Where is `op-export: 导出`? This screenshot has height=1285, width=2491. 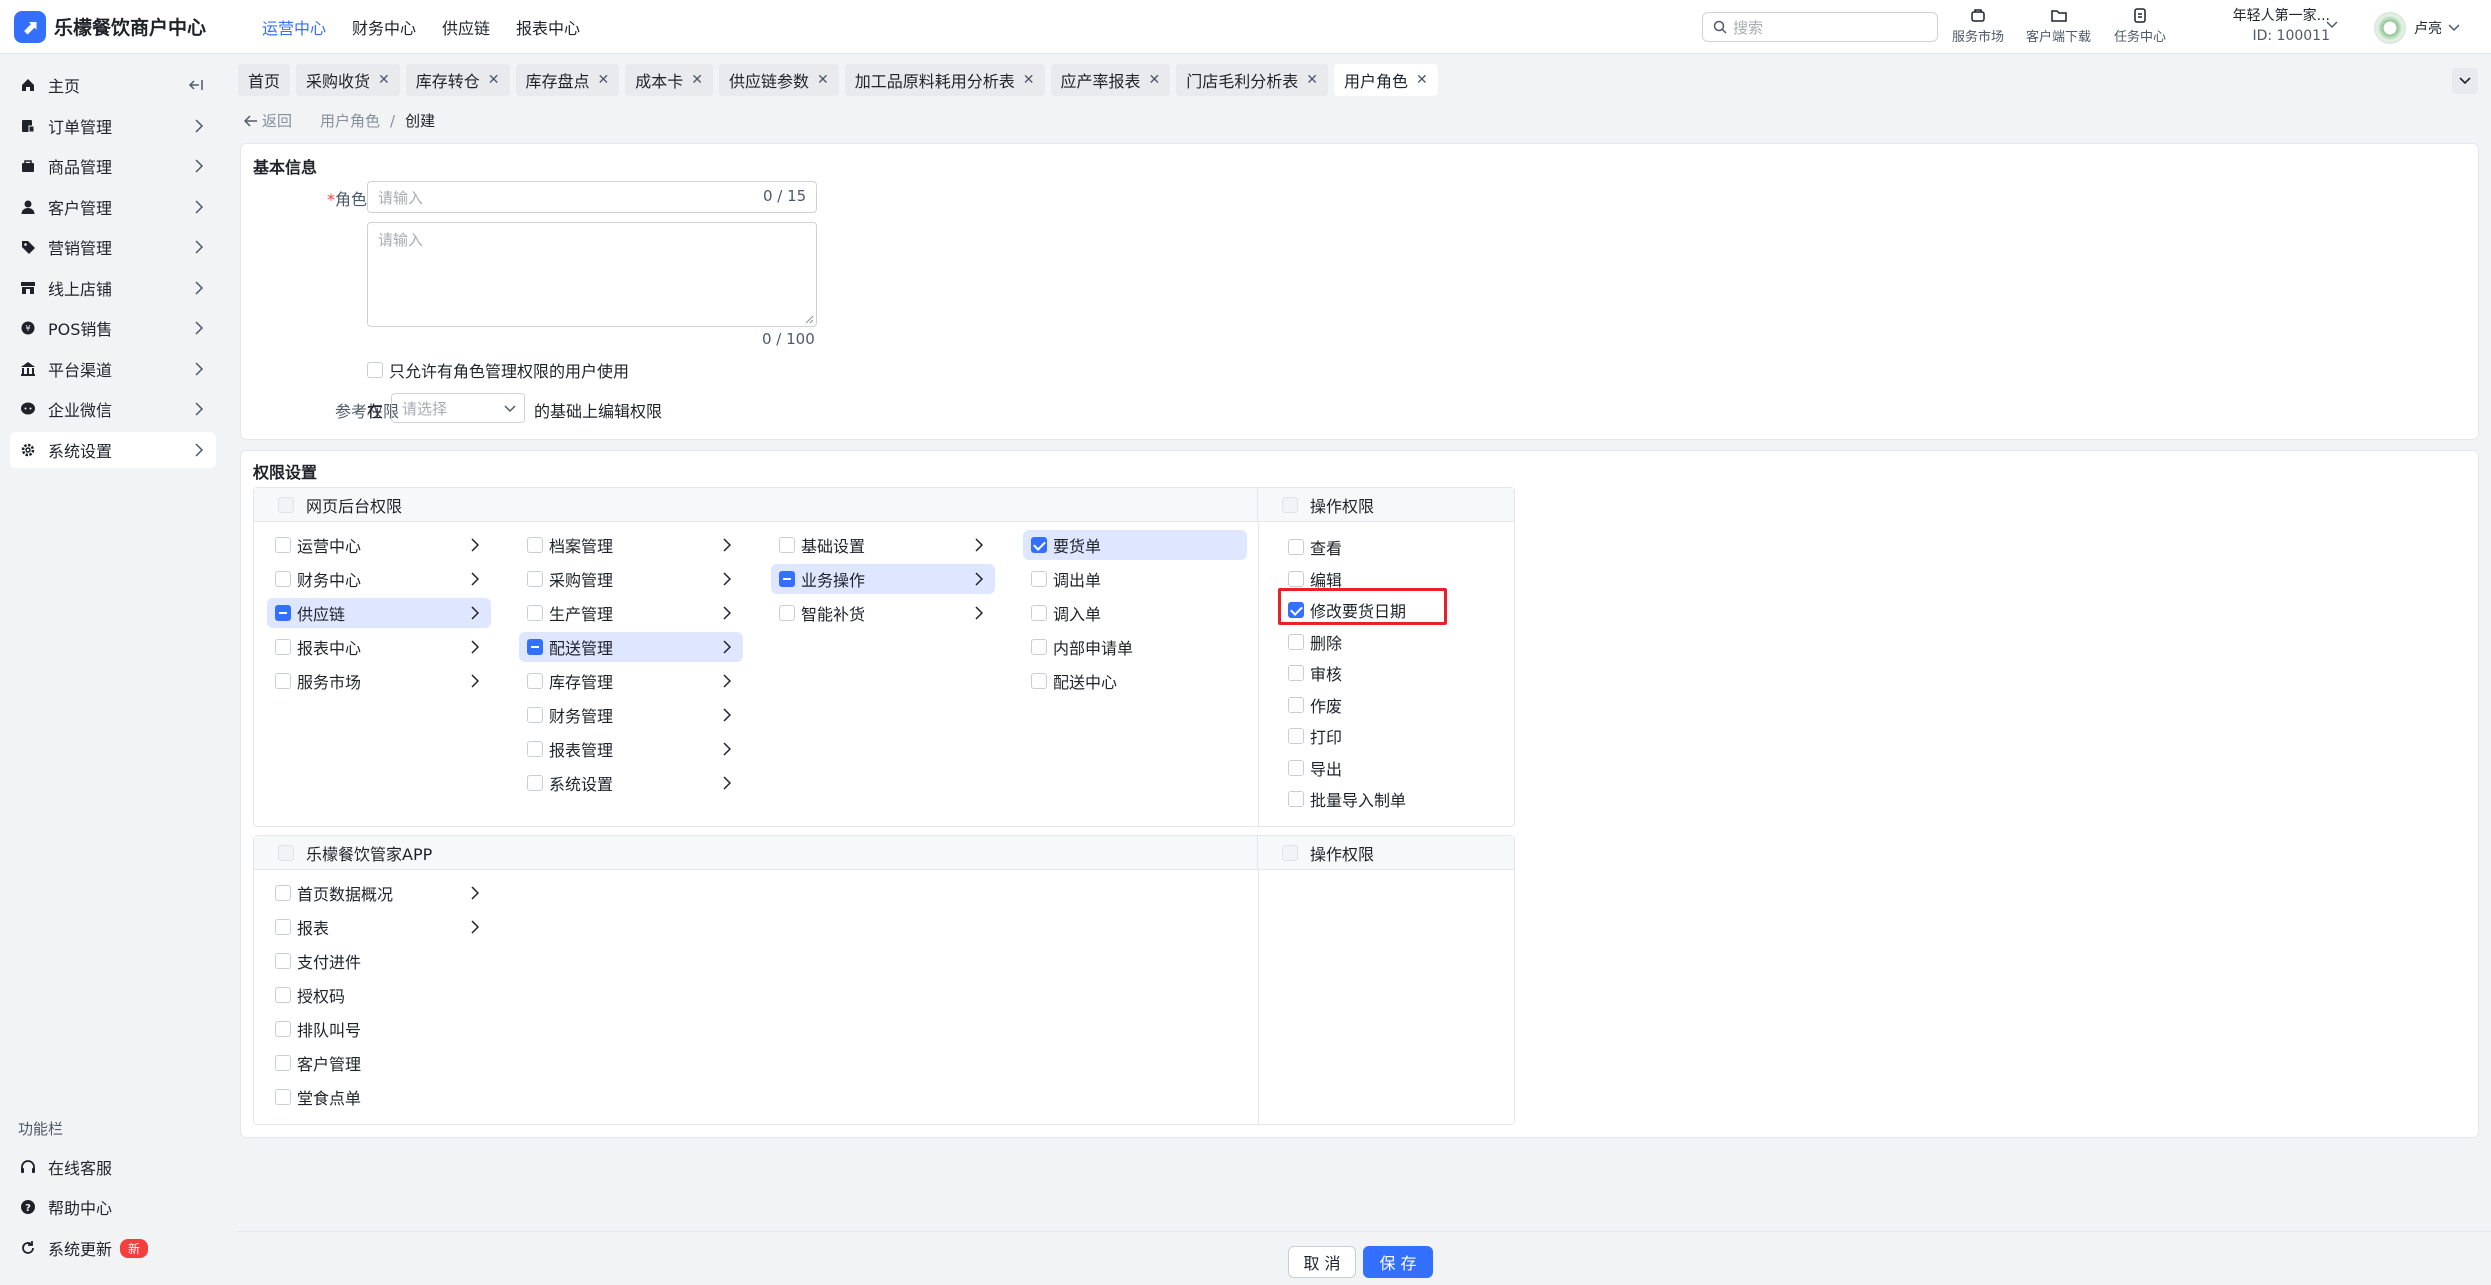 op-export: 导出 is located at coordinates (1315, 768).